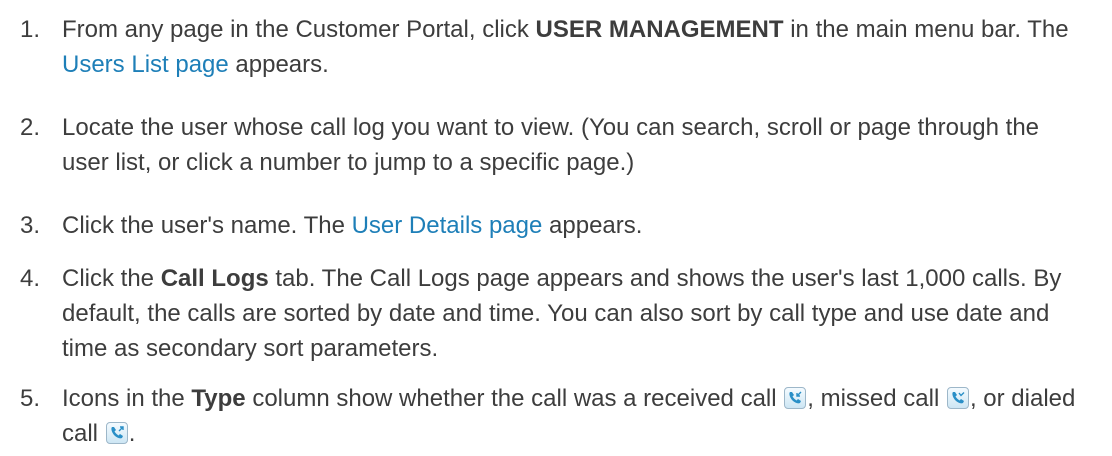 This screenshot has width=1112, height=456. Describe the element at coordinates (145, 64) in the screenshot. I see `users-list-page-link: Users List page` at that location.